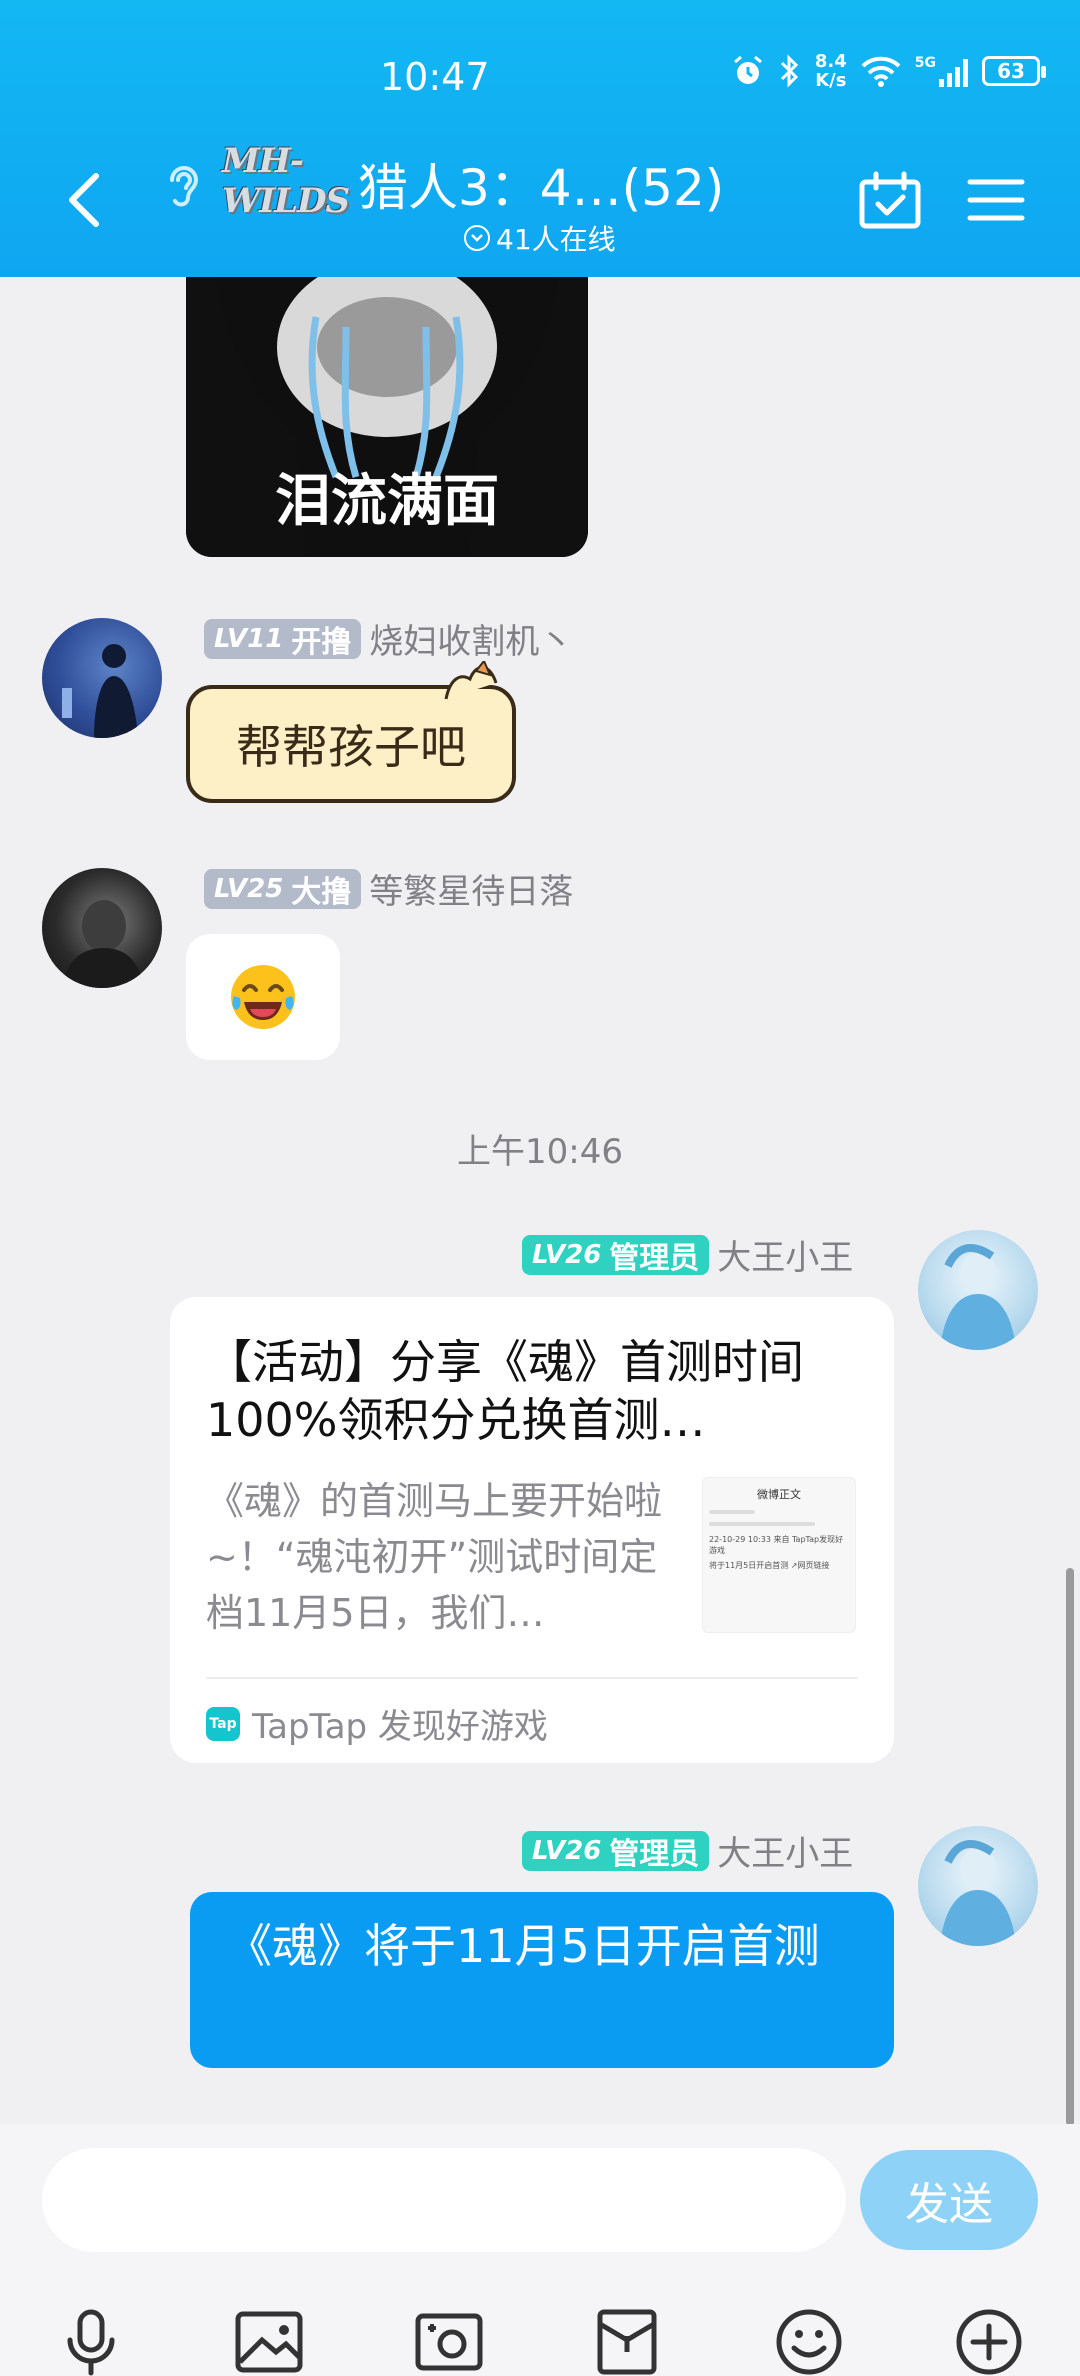  I want to click on status-icons: 8.4 K/s 5G 63, so click(888, 71).